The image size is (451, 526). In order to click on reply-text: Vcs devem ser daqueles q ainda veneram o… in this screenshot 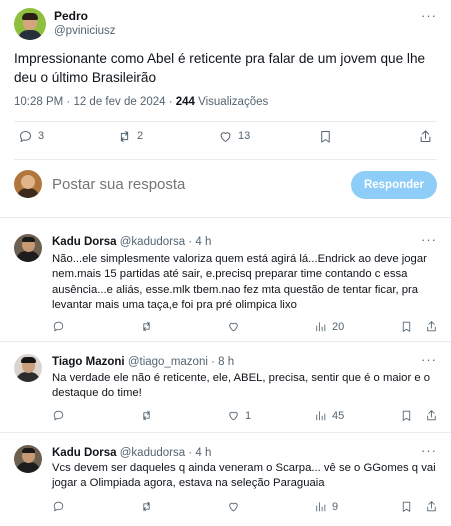, I will do `click(244, 476)`.